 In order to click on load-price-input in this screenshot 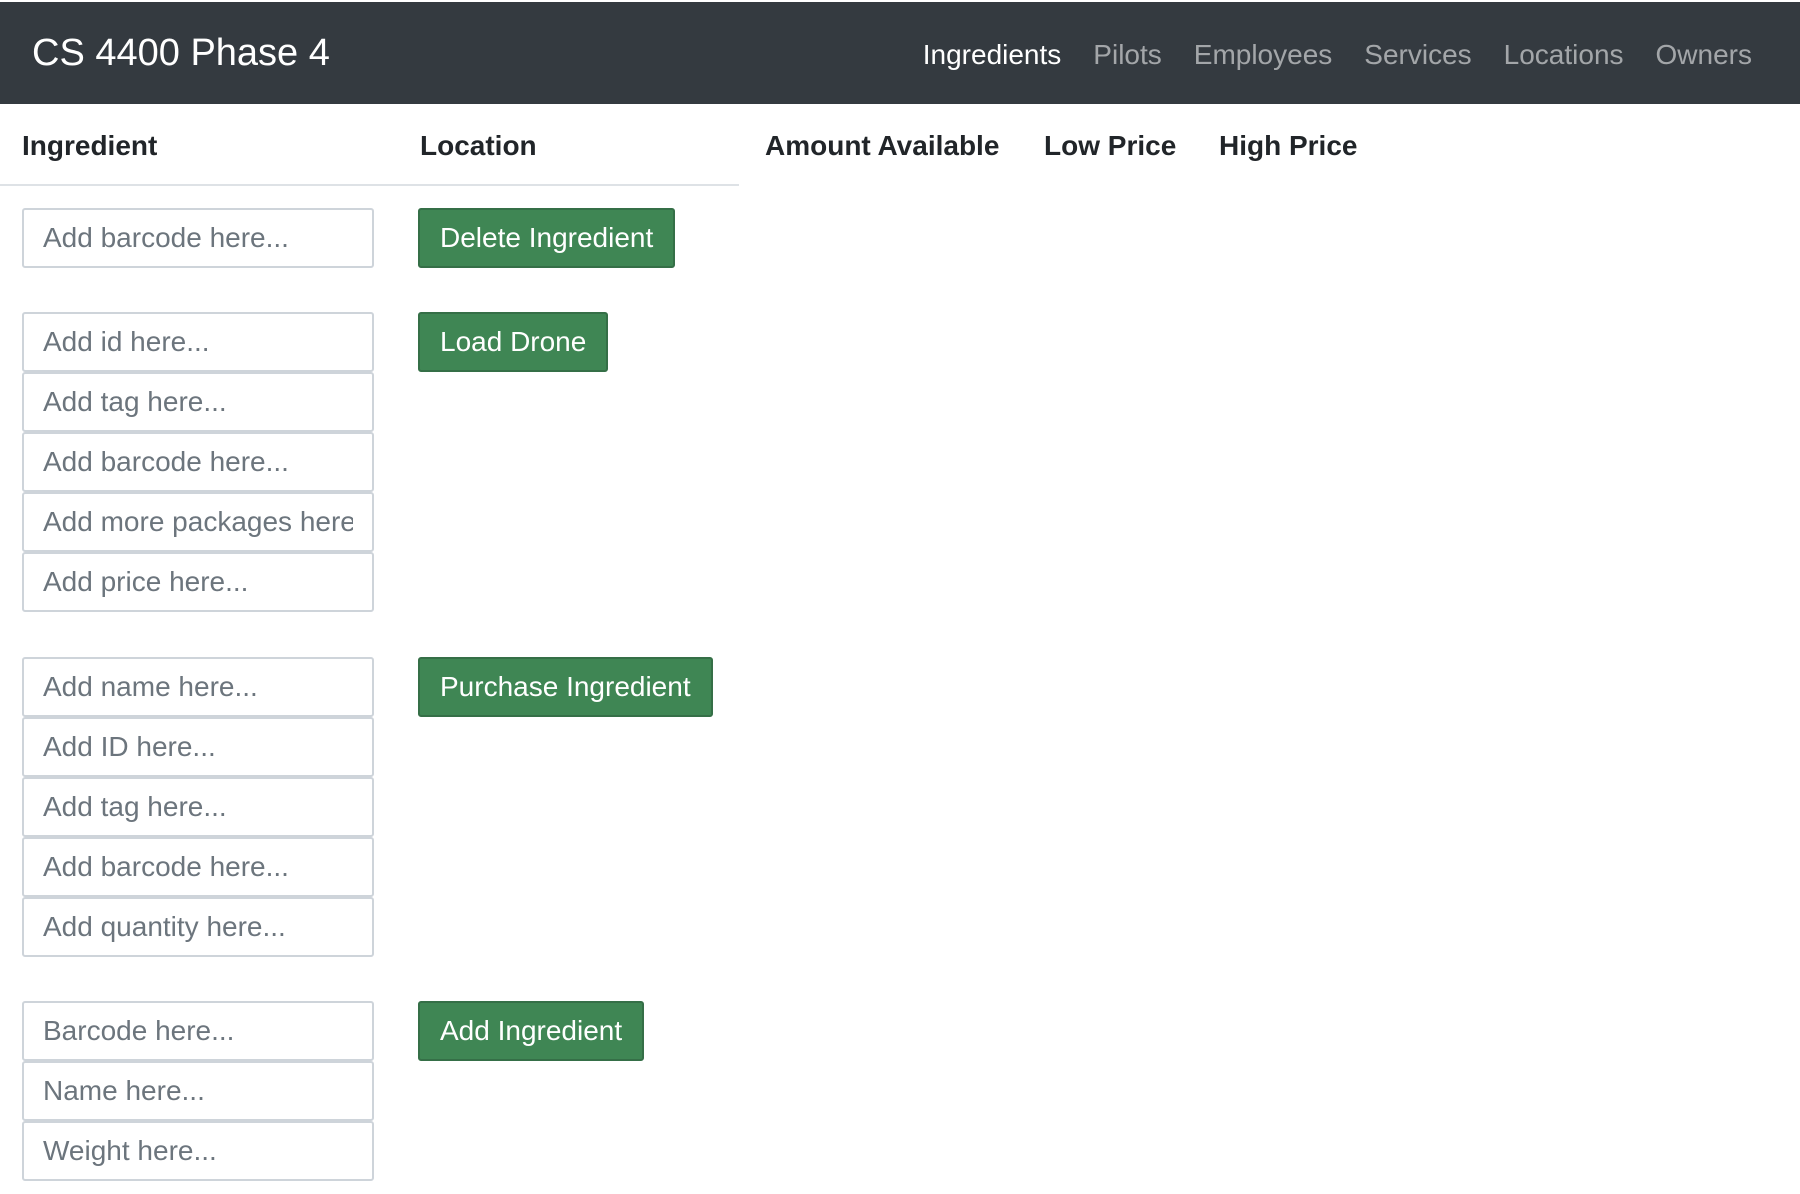, I will do `click(198, 582)`.